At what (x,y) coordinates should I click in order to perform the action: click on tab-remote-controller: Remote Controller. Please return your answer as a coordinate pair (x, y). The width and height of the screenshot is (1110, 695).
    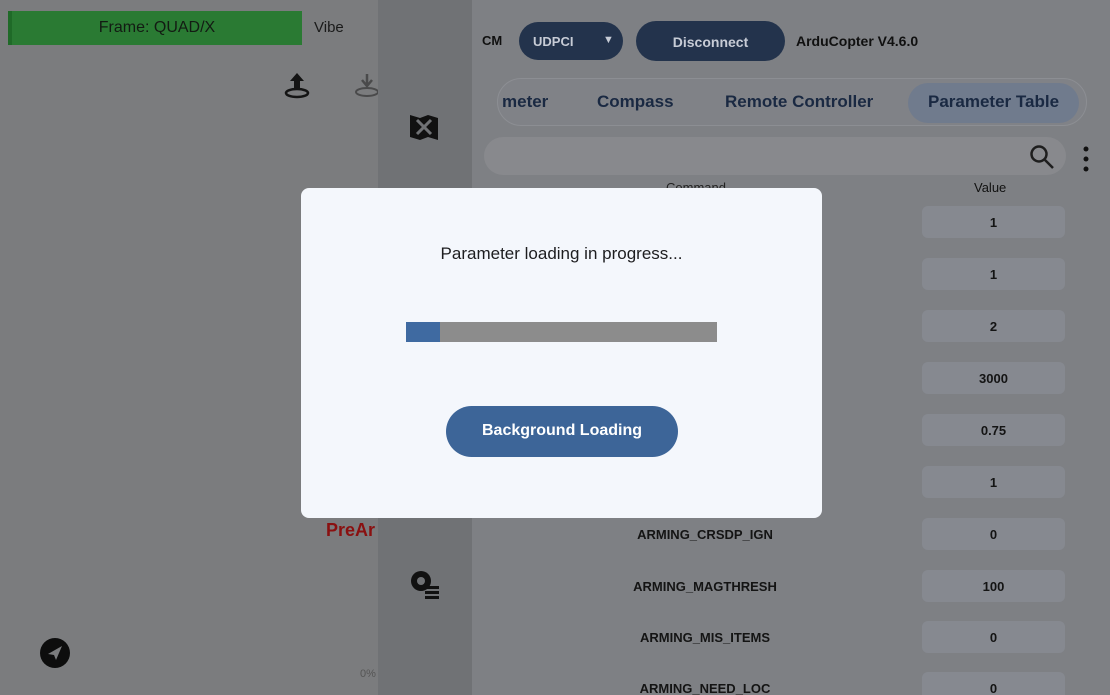
    Looking at the image, I should click on (799, 102).